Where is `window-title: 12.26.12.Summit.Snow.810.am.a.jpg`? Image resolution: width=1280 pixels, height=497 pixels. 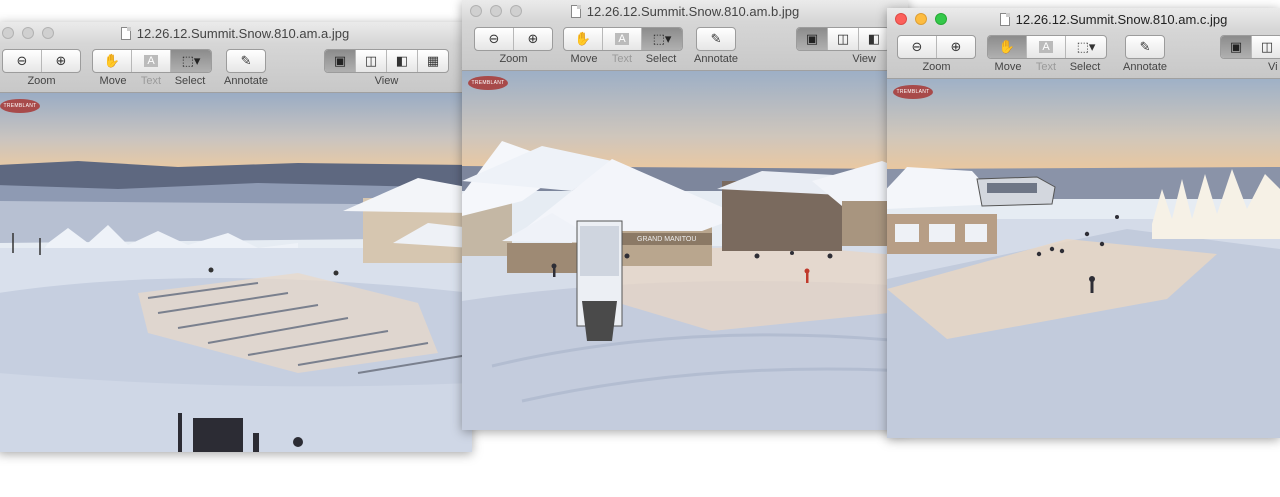
window-title: 12.26.12.Summit.Snow.810.am.a.jpg is located at coordinates (243, 33).